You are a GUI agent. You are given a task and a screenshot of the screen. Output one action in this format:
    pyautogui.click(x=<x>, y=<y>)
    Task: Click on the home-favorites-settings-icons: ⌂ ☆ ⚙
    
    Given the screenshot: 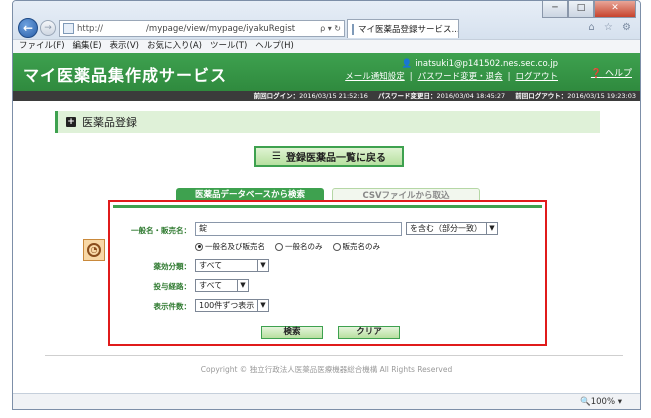 What is the action you would take?
    pyautogui.click(x=611, y=27)
    